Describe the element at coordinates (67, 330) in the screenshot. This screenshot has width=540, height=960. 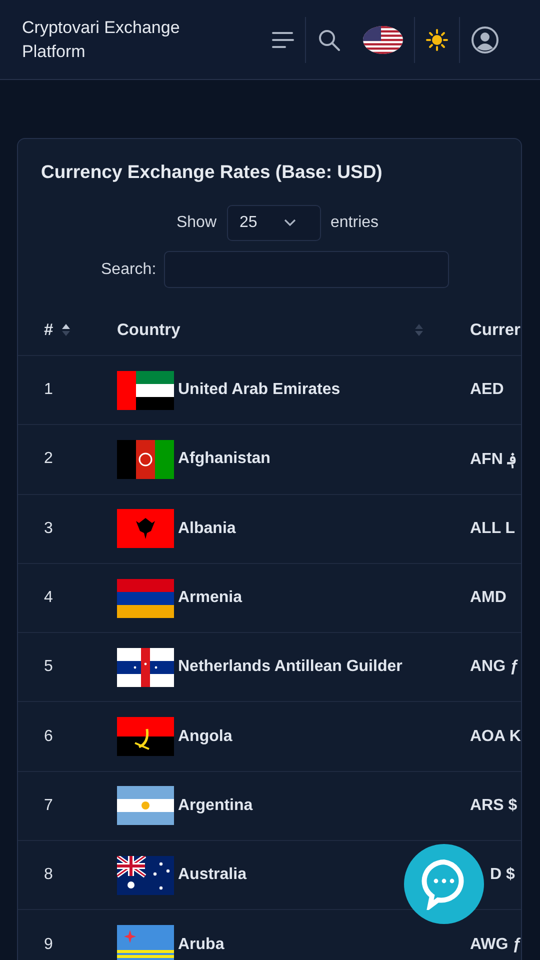
I see `column-header: #` at that location.